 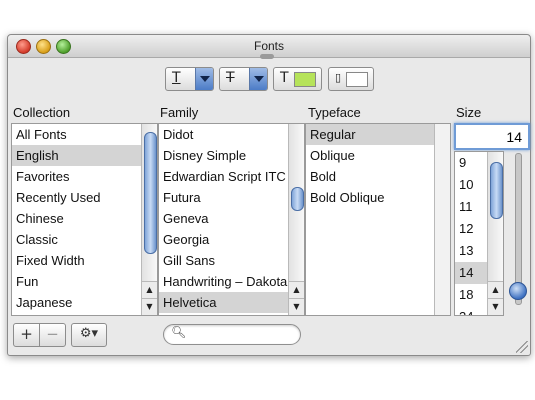 What do you see at coordinates (42, 112) in the screenshot?
I see `collection-header: Collection` at bounding box center [42, 112].